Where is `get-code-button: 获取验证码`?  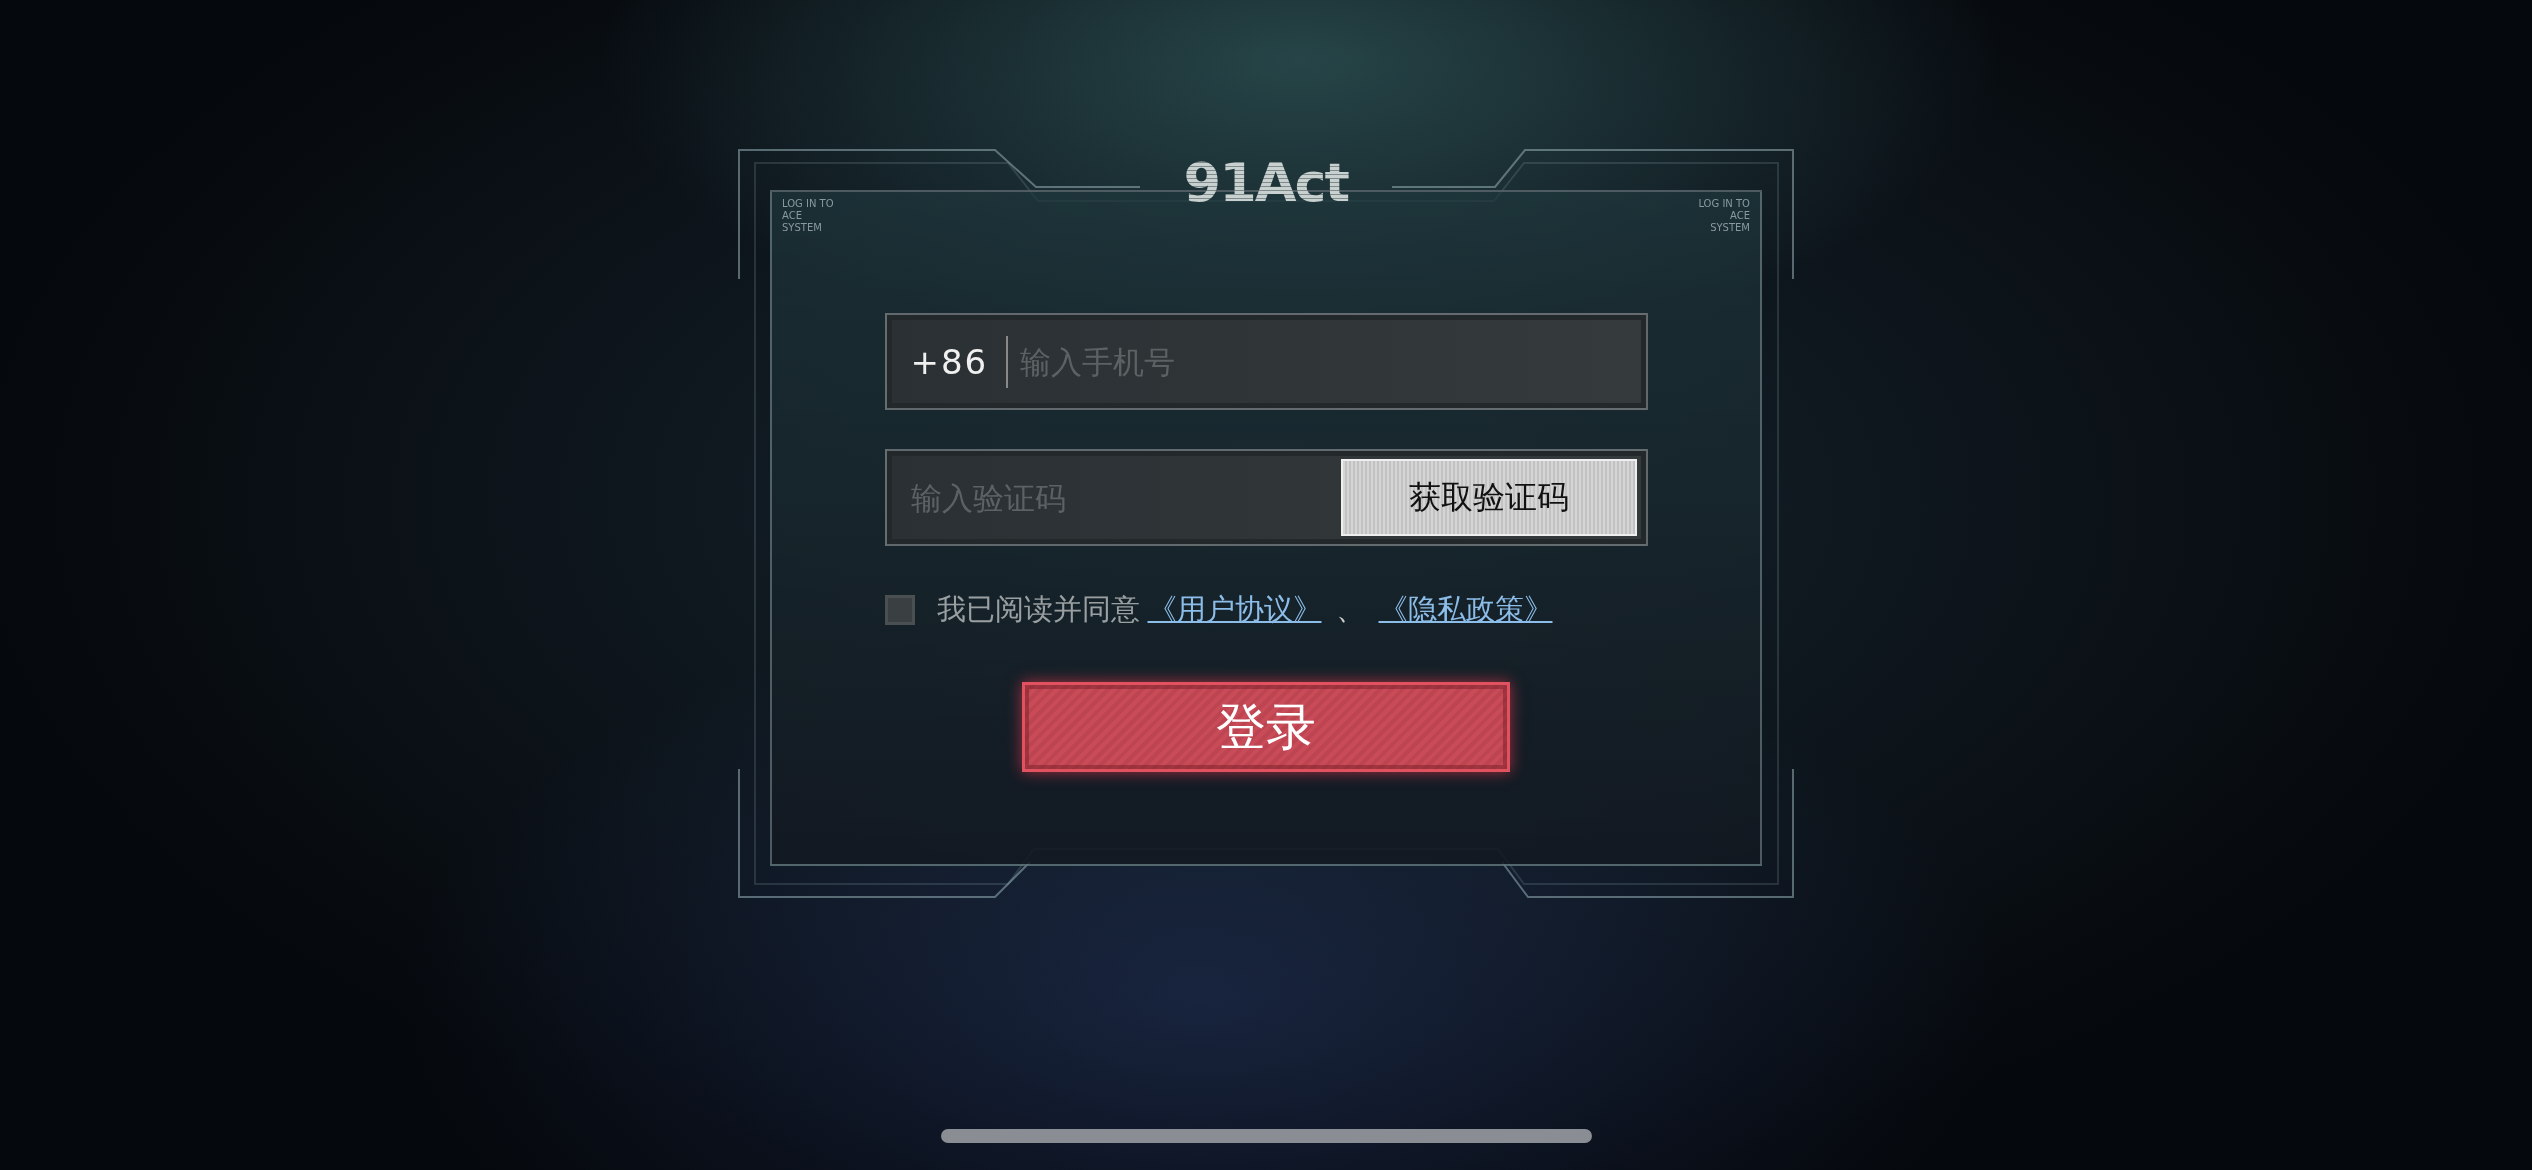 get-code-button: 获取验证码 is located at coordinates (1488, 497).